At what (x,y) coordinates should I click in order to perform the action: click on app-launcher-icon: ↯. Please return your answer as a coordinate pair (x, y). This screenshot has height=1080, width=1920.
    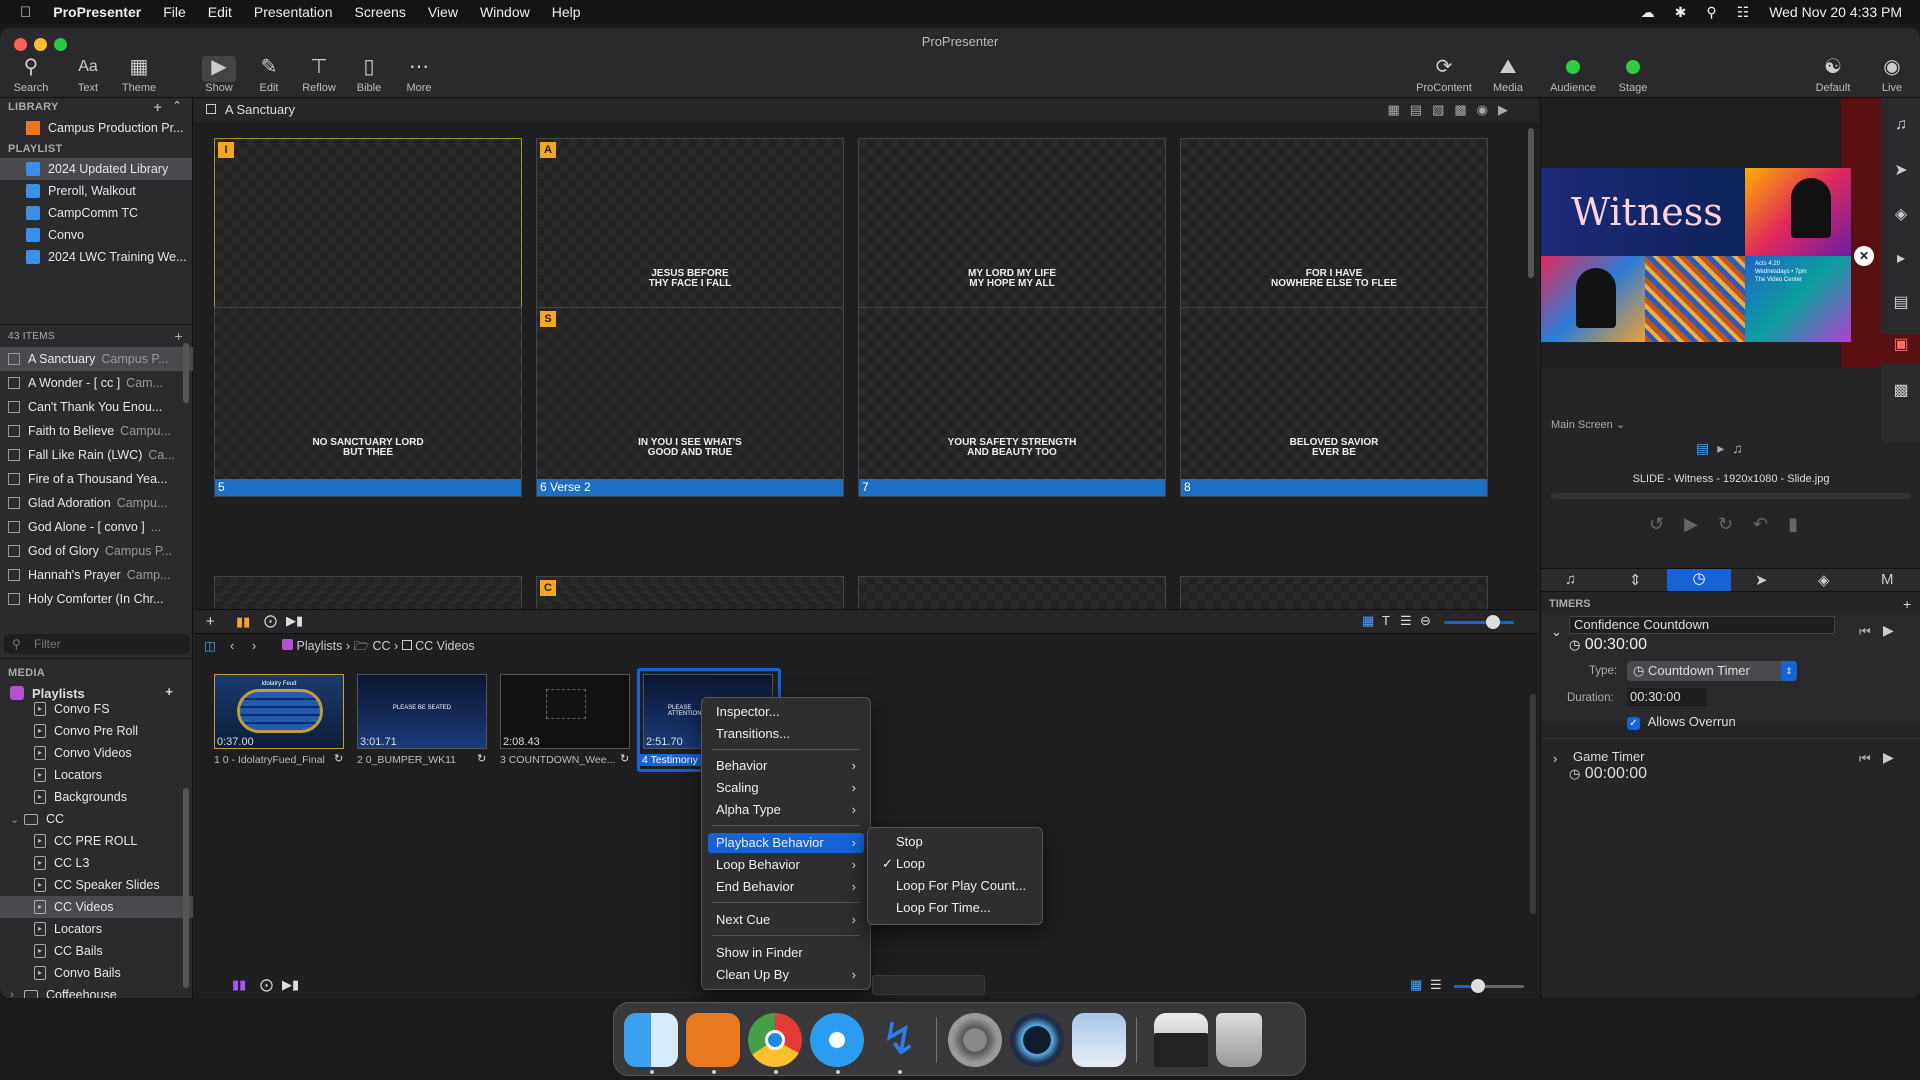
    Looking at the image, I should click on (899, 1040).